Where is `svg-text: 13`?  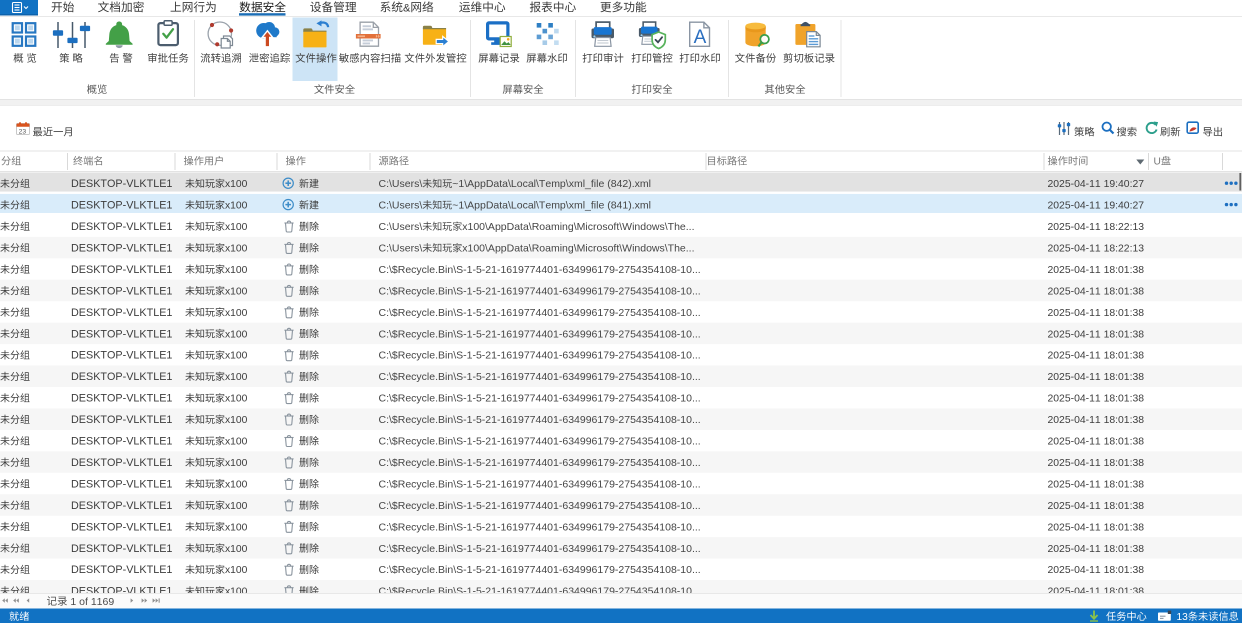 svg-text: 13 is located at coordinates (1183, 617).